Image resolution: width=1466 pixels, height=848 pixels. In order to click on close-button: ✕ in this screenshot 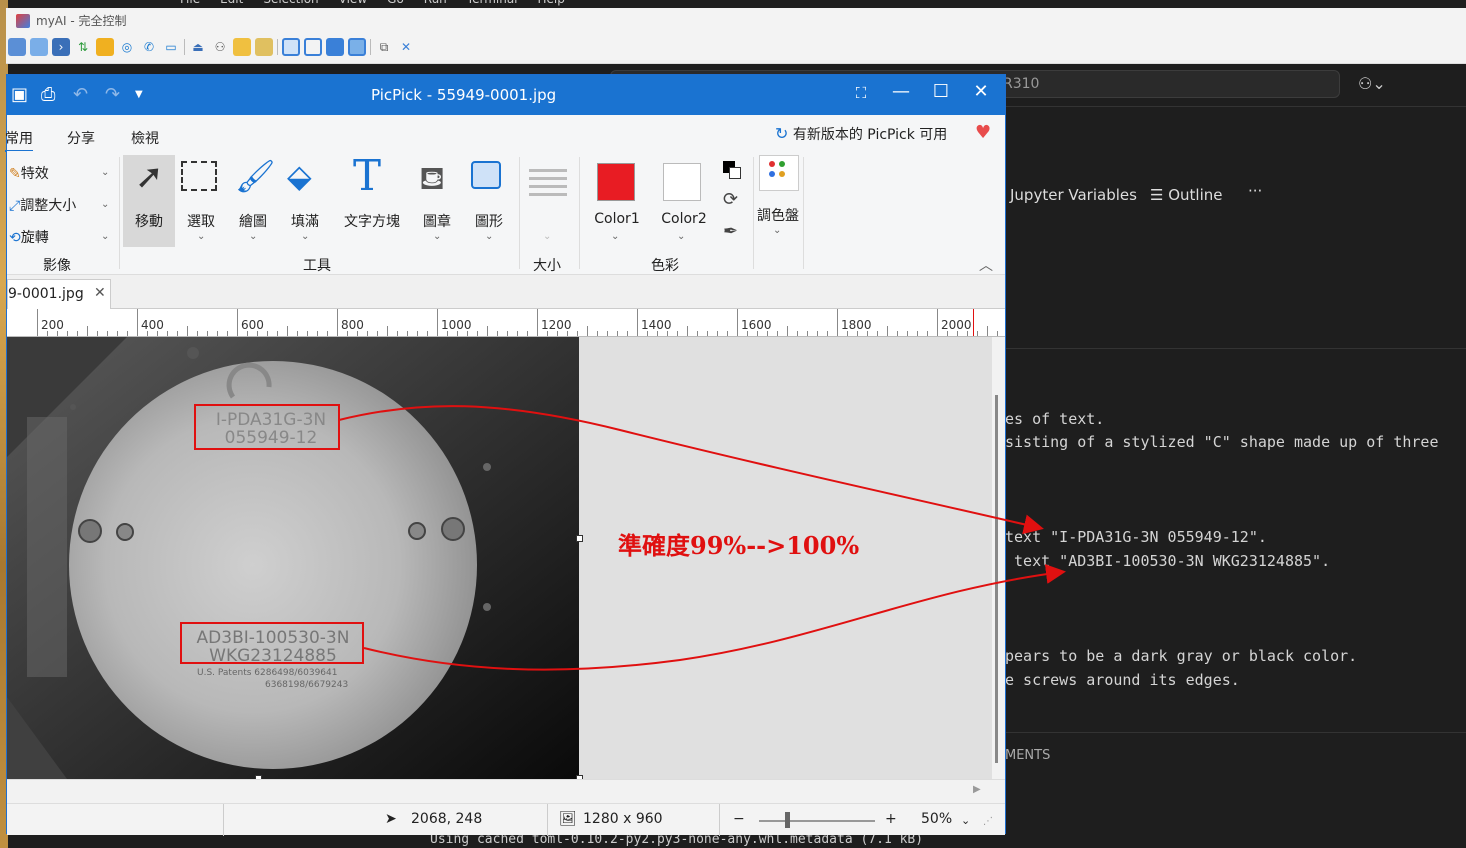, I will do `click(981, 91)`.